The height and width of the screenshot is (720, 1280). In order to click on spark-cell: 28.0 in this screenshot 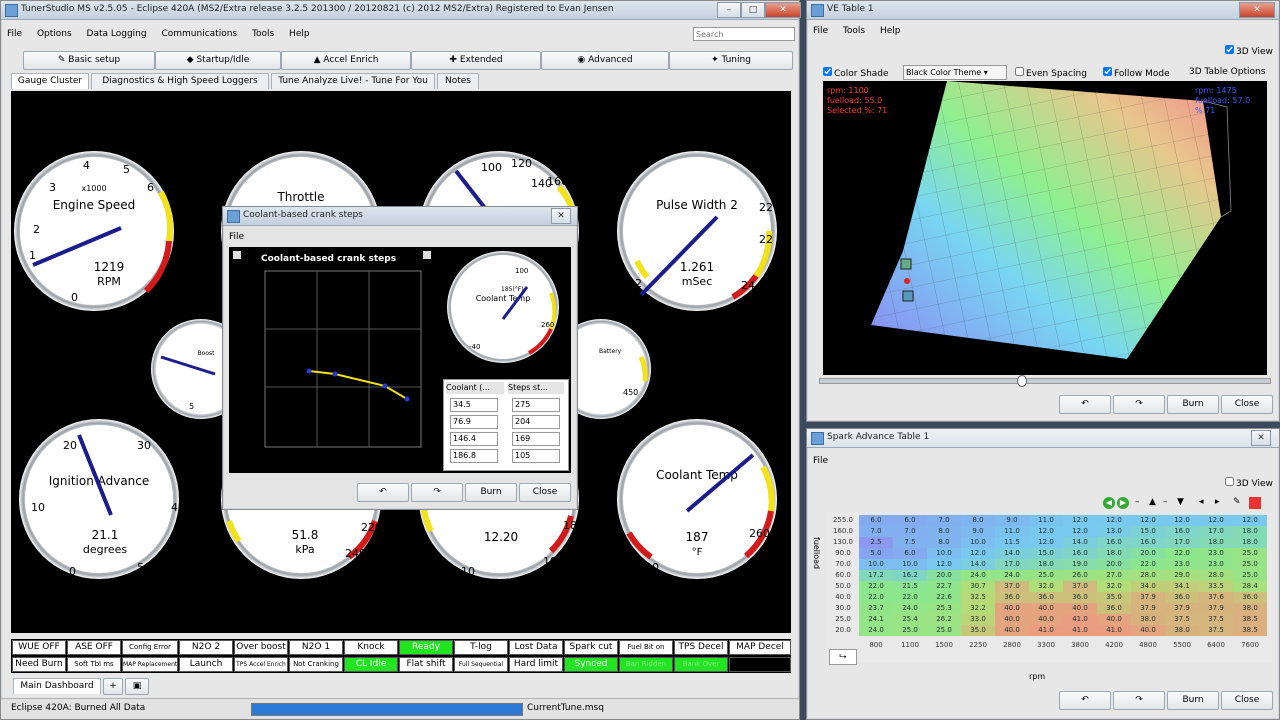, I will do `click(1148, 575)`.